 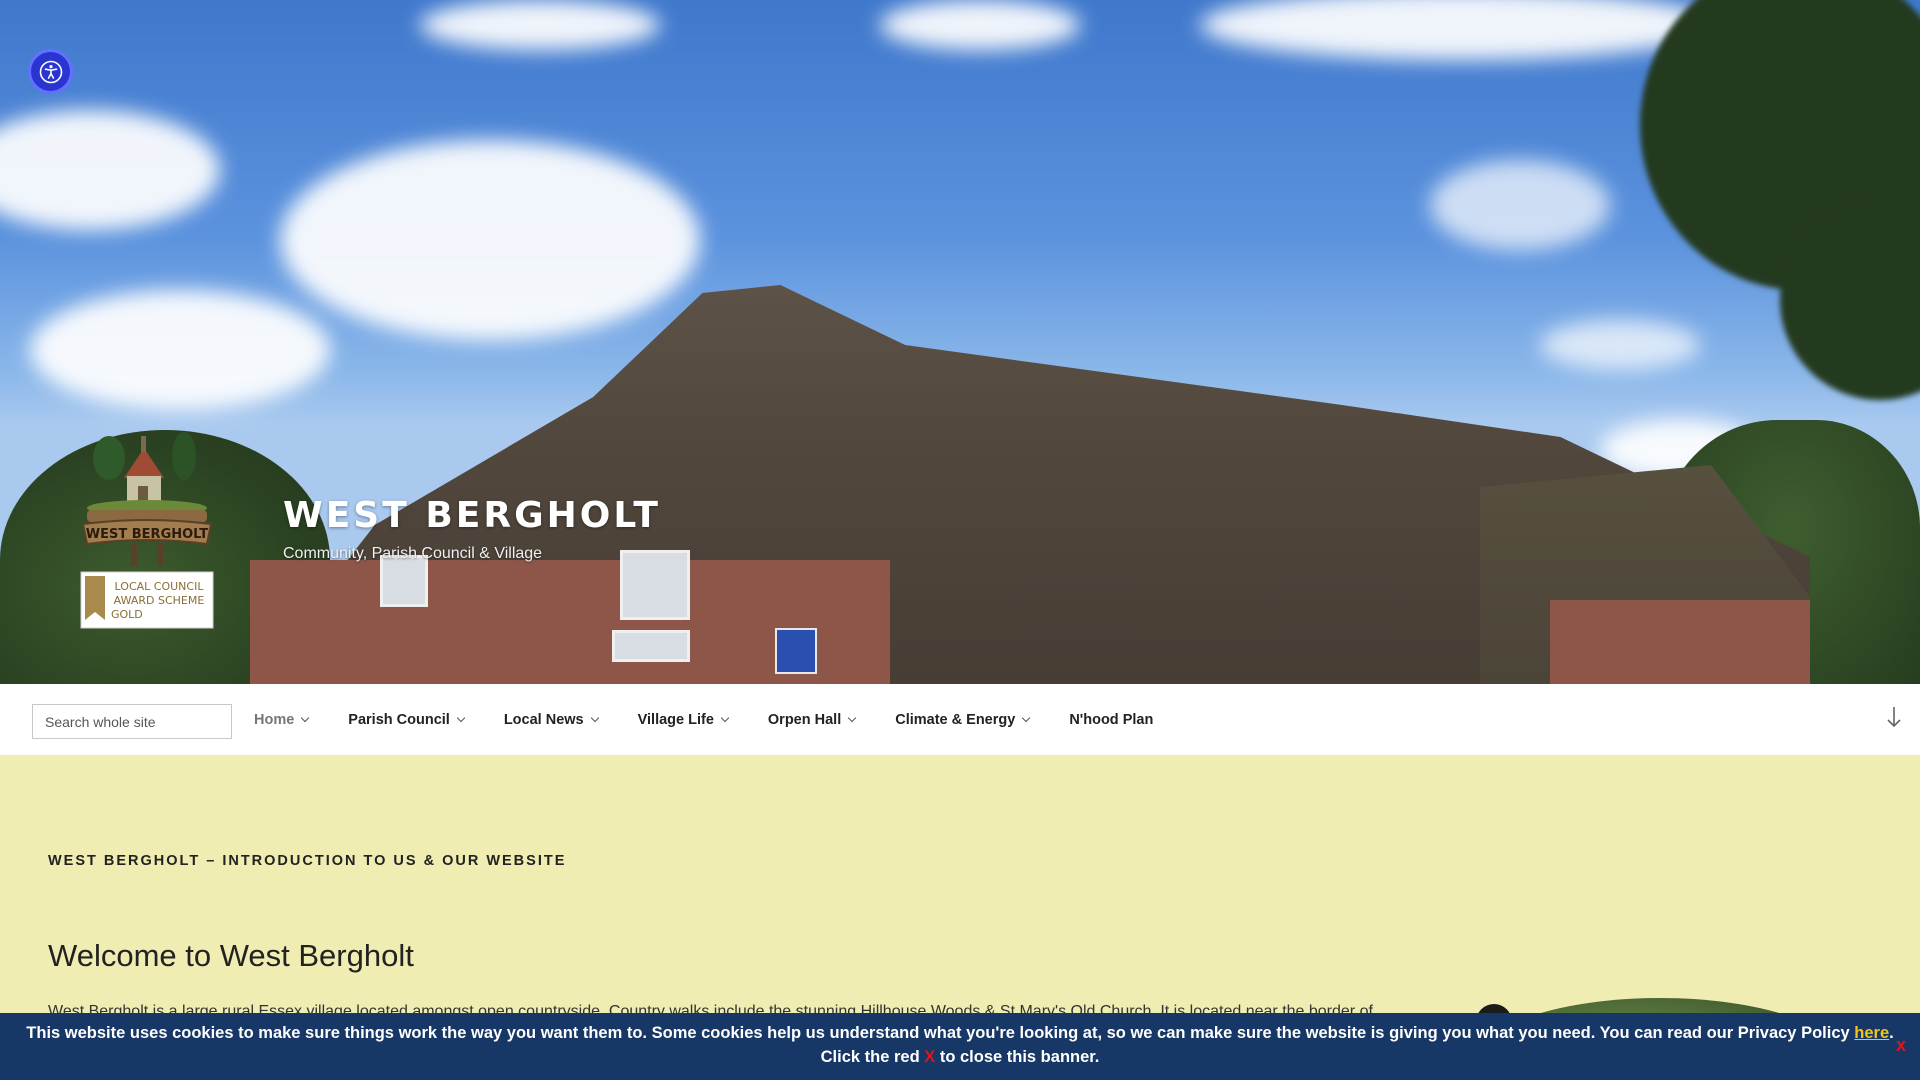 What do you see at coordinates (231, 955) in the screenshot?
I see `page-heading: Welcome to West Bergholt` at bounding box center [231, 955].